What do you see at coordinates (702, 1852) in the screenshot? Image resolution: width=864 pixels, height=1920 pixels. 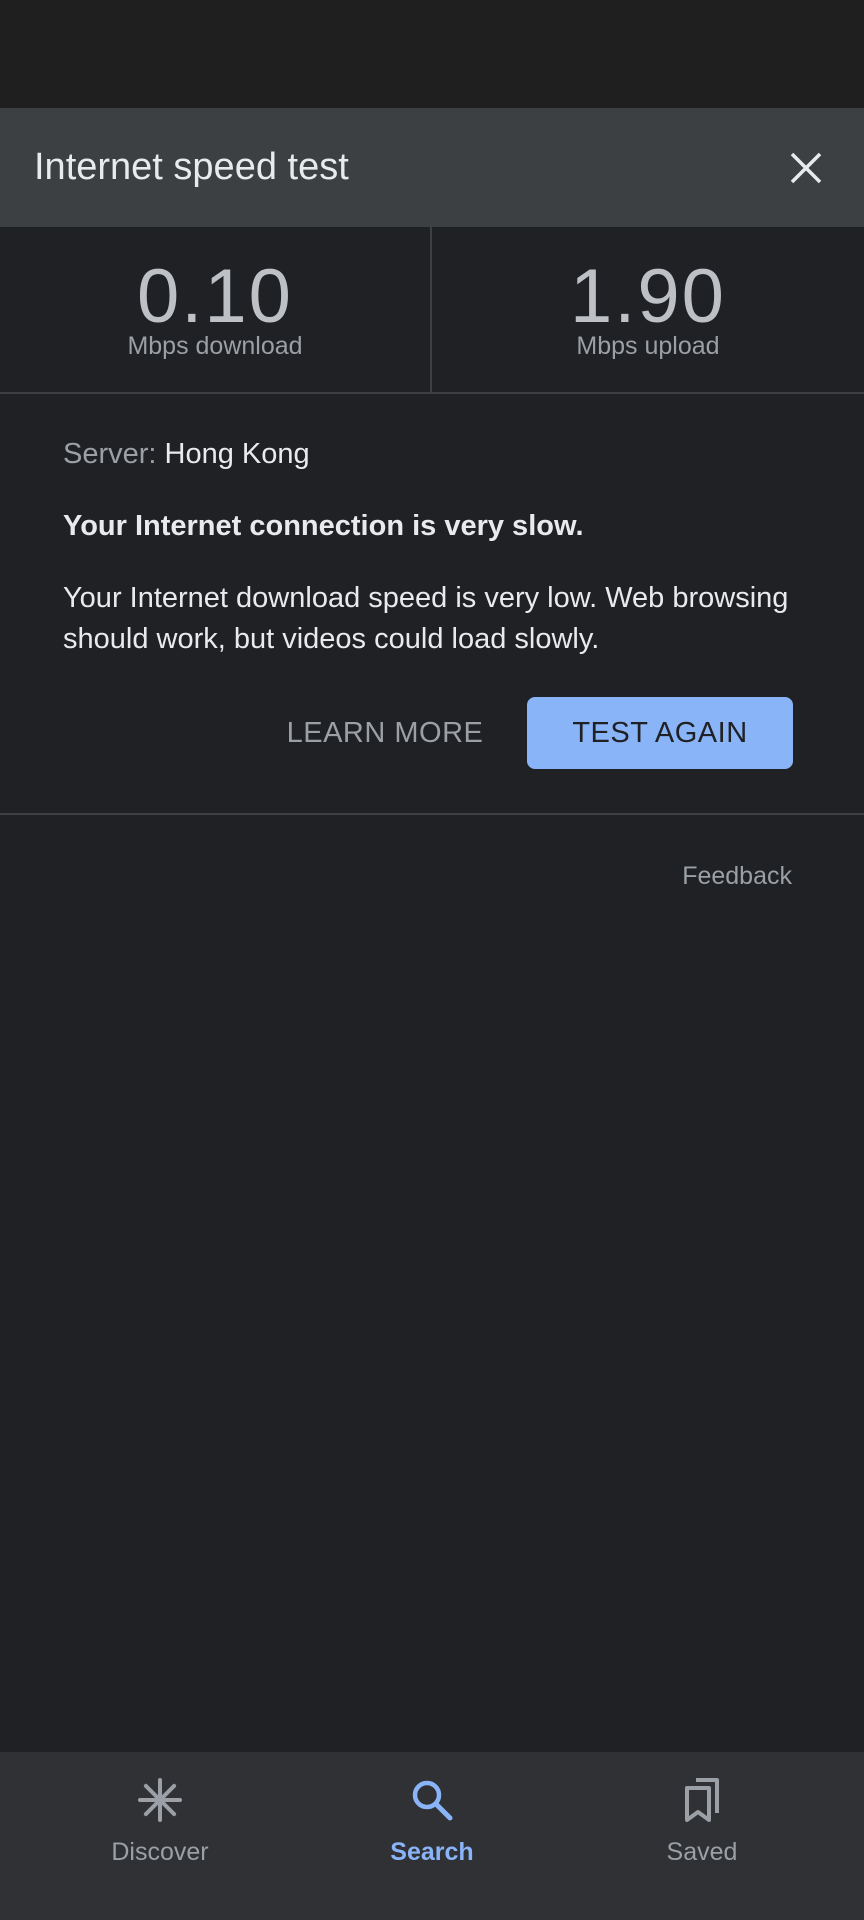 I see `nav-label-saved: Saved` at bounding box center [702, 1852].